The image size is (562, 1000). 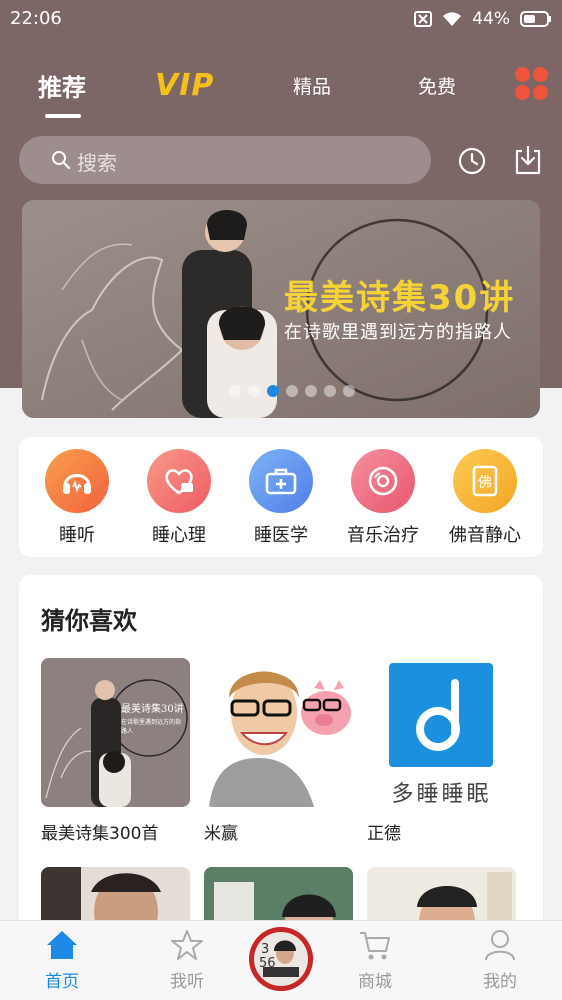 What do you see at coordinates (281, 20) in the screenshot?
I see `status-bar: 22:06 44%` at bounding box center [281, 20].